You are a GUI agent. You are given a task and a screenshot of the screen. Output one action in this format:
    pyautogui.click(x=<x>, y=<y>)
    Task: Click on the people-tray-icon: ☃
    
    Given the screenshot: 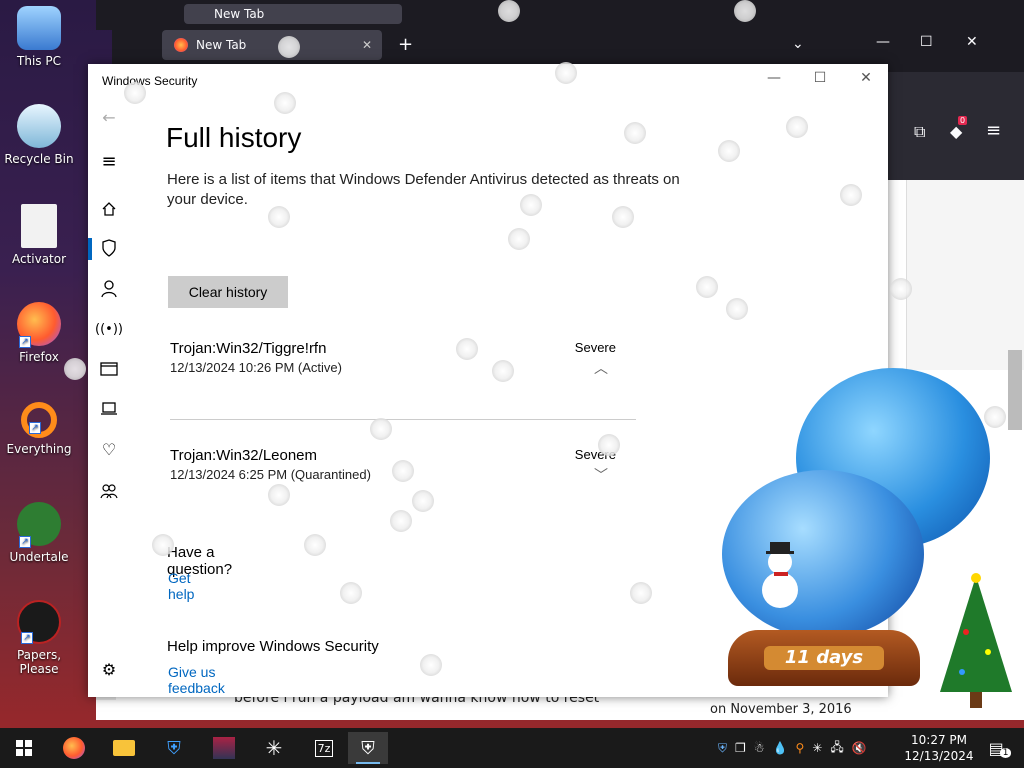 What is the action you would take?
    pyautogui.click(x=759, y=748)
    